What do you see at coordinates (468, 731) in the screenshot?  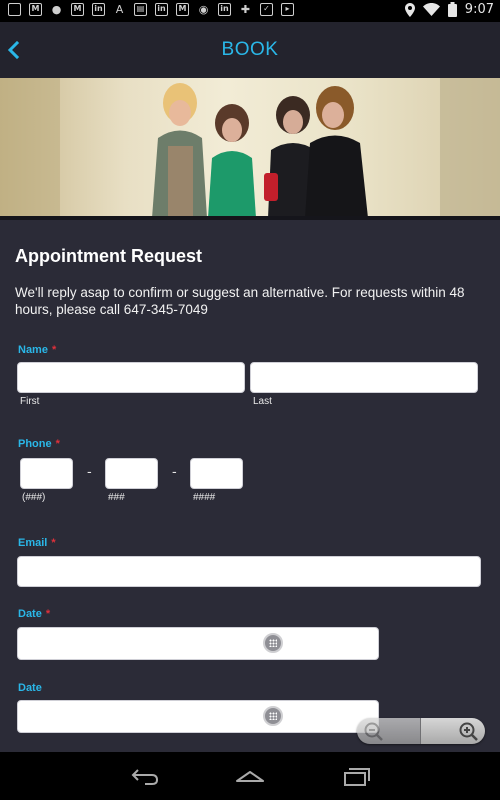 I see `zoom-in-icon` at bounding box center [468, 731].